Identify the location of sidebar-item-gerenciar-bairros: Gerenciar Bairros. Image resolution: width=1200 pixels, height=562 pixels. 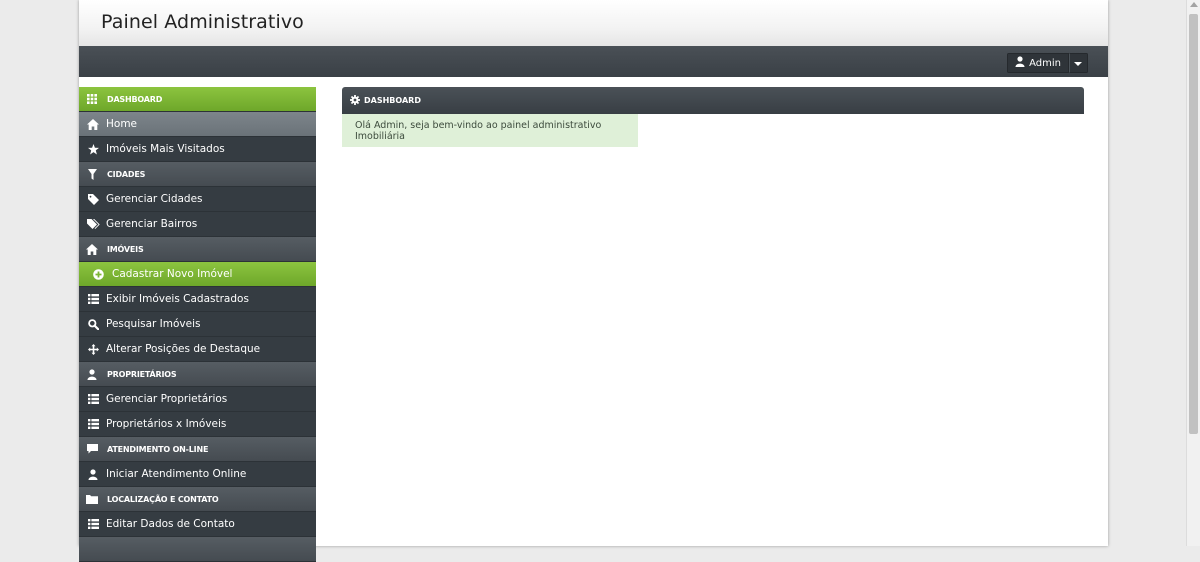
(197, 224).